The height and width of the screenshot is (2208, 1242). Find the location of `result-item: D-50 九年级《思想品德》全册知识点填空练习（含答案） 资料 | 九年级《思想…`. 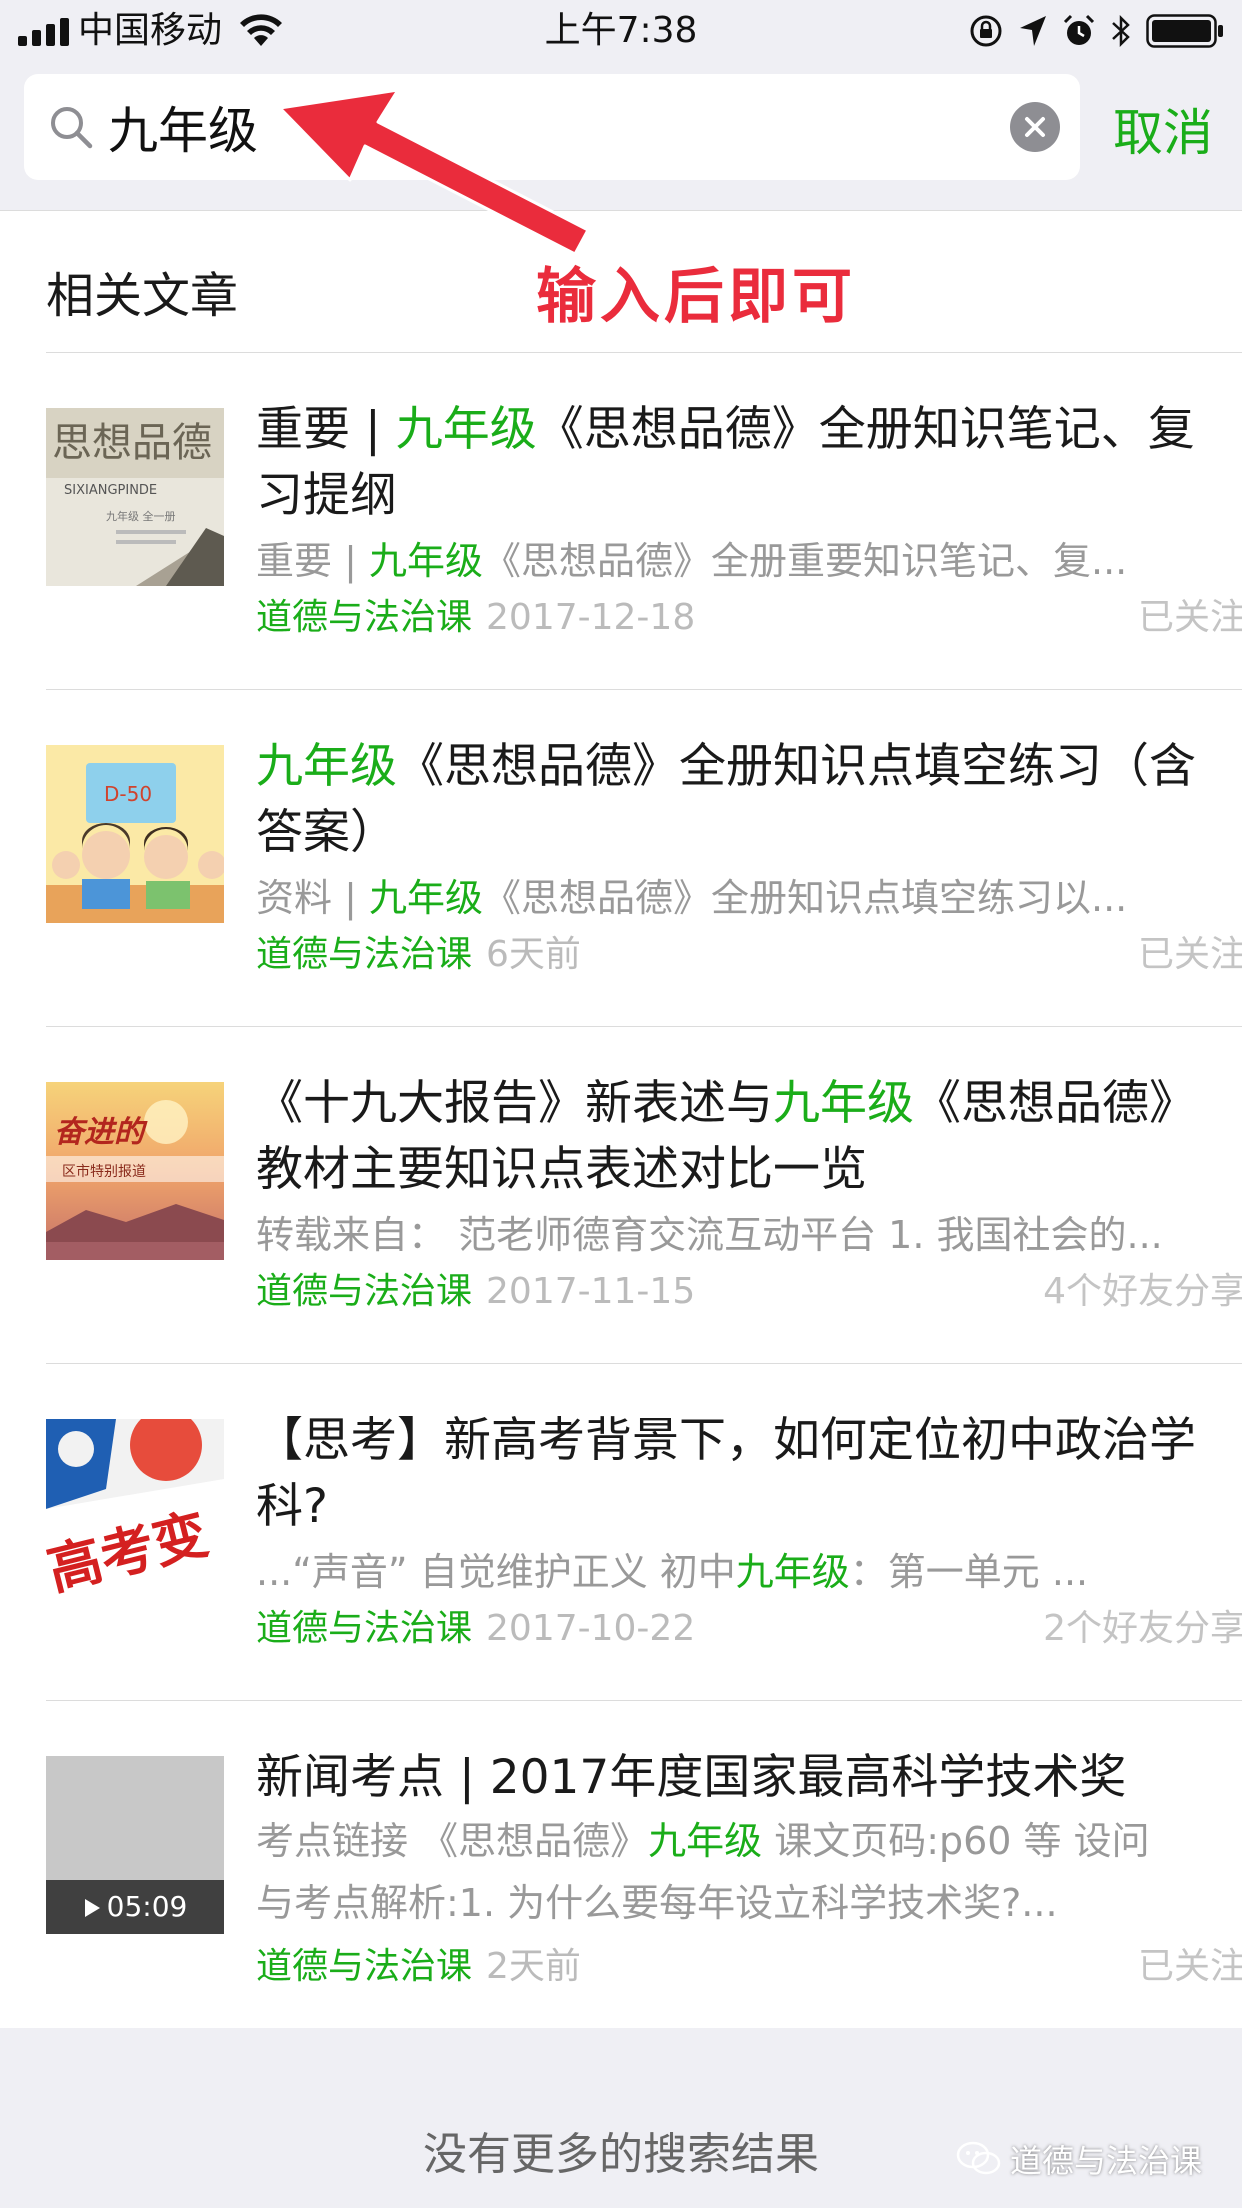

result-item: D-50 九年级《思想品德》全册知识点填空练习（含答案） 资料 | 九年级《思想… is located at coordinates (644, 858).